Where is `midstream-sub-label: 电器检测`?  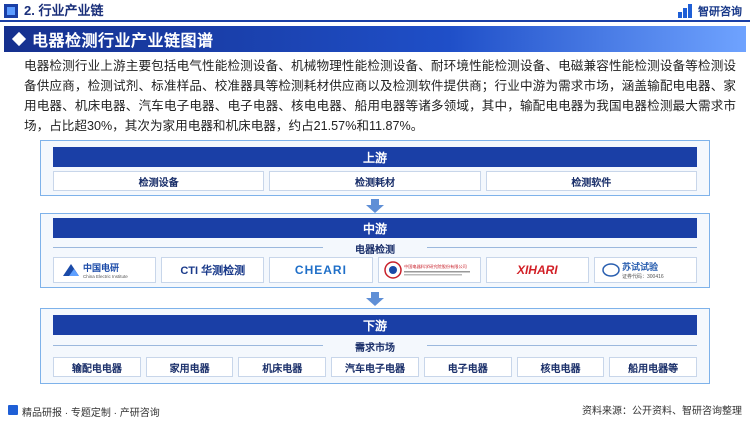
midstream-sub-label: 电器检测 is located at coordinates (375, 248).